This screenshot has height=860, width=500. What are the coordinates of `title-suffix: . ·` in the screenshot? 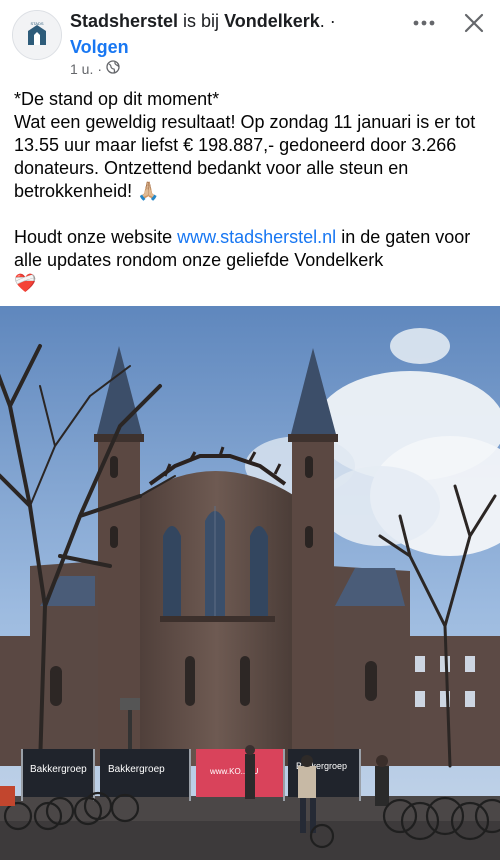 It's located at (327, 21).